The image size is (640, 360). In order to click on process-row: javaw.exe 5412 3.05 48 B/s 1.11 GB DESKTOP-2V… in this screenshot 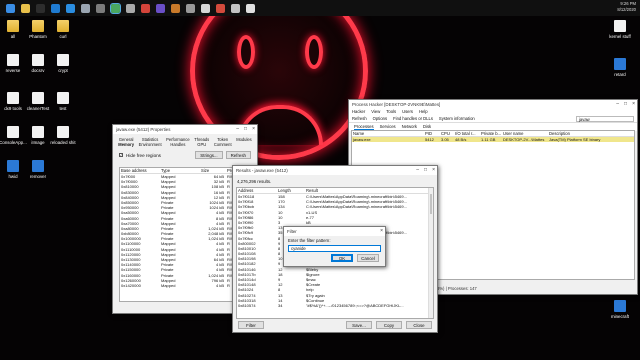, I will do `click(493, 140)`.